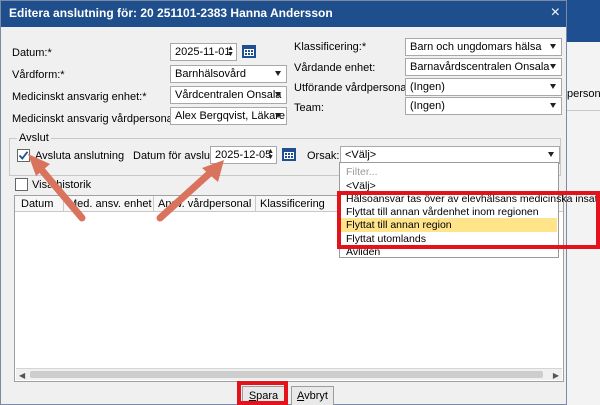 This screenshot has height=405, width=600. I want to click on visa-historik-checkbox, so click(21, 184).